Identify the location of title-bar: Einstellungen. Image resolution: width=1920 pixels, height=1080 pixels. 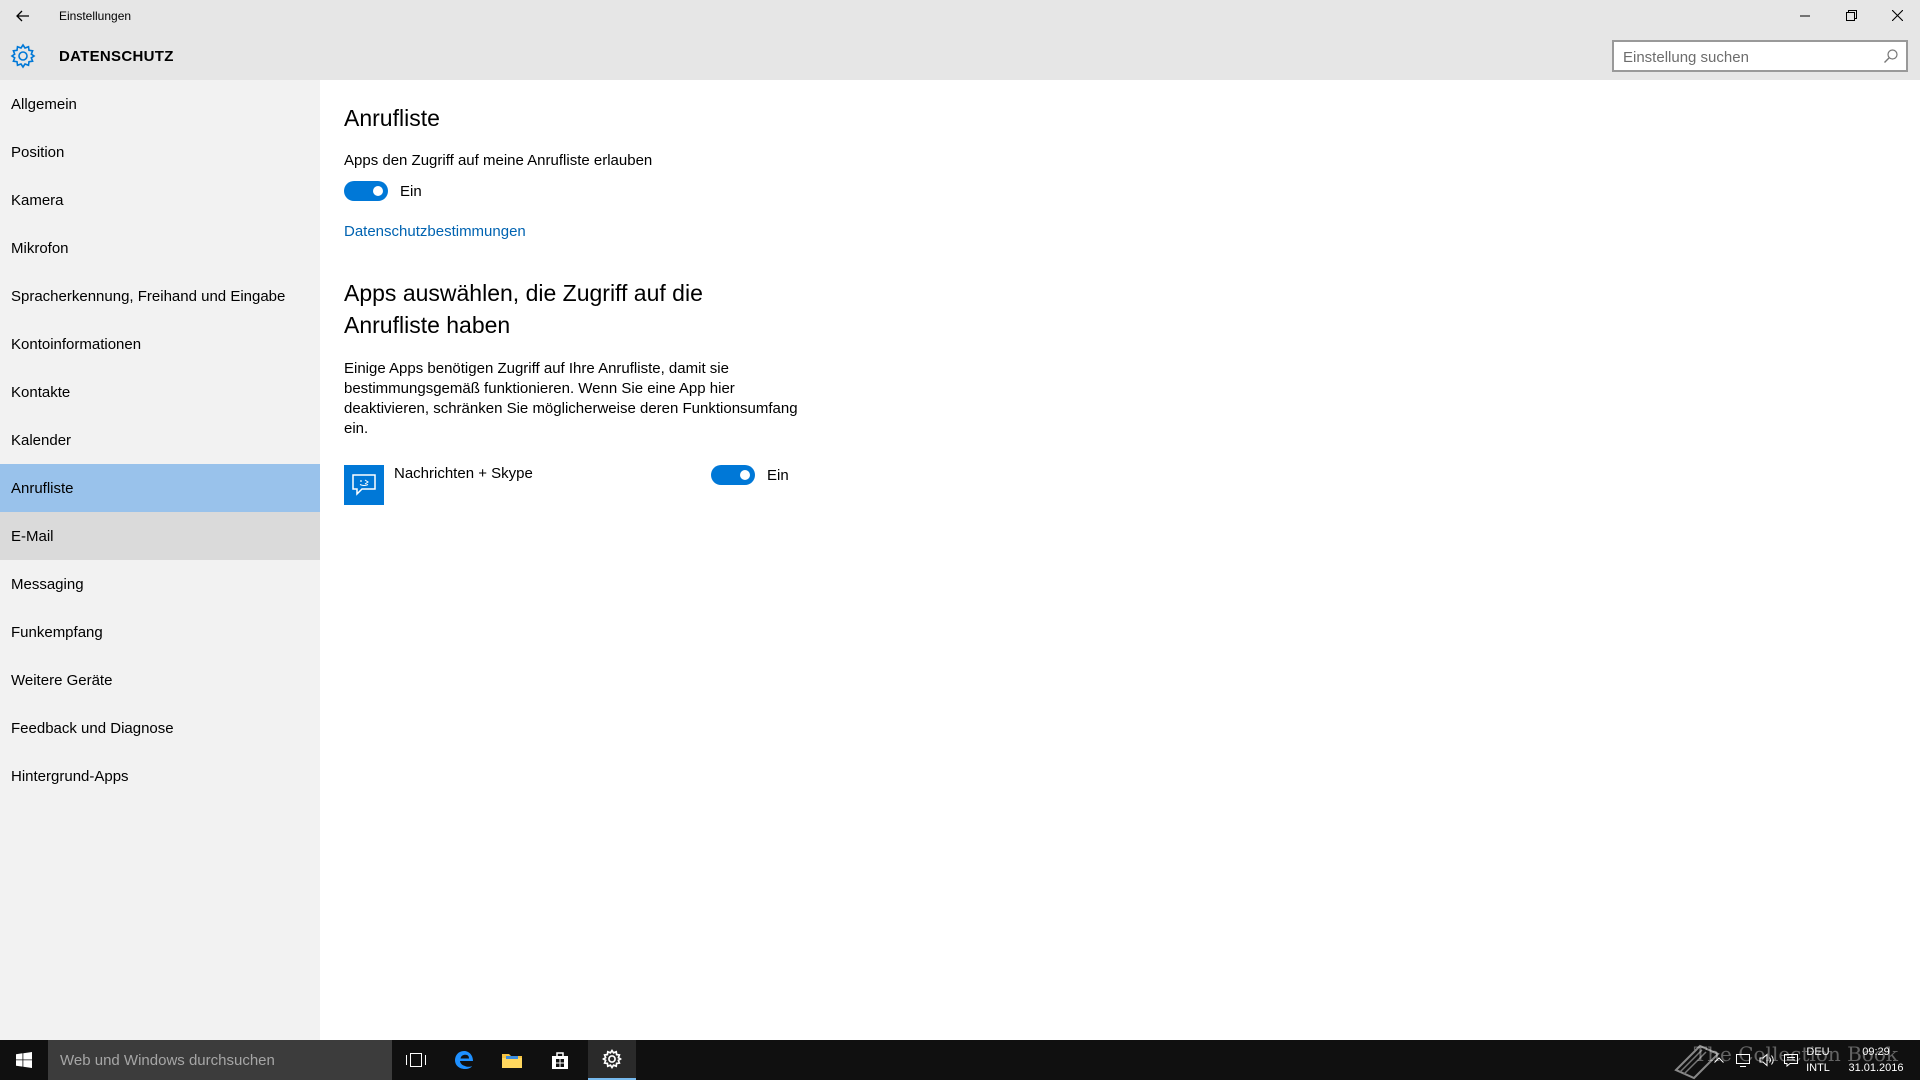
(960, 15).